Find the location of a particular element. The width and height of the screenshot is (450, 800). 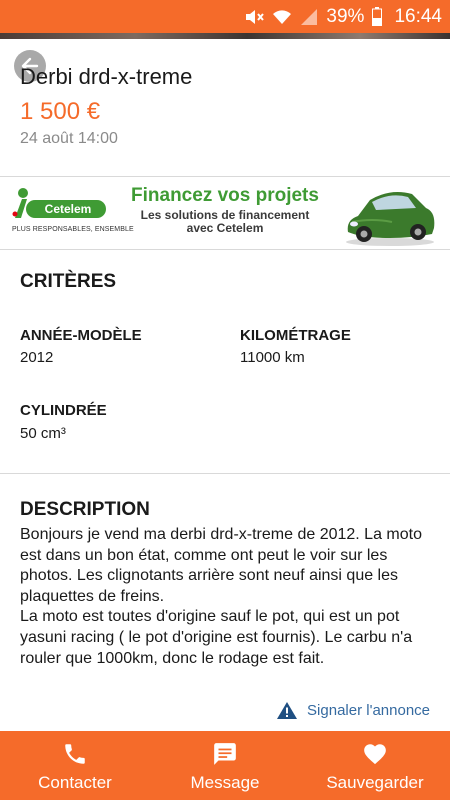

banner-subline-2: avec Cetelem is located at coordinates (225, 228).